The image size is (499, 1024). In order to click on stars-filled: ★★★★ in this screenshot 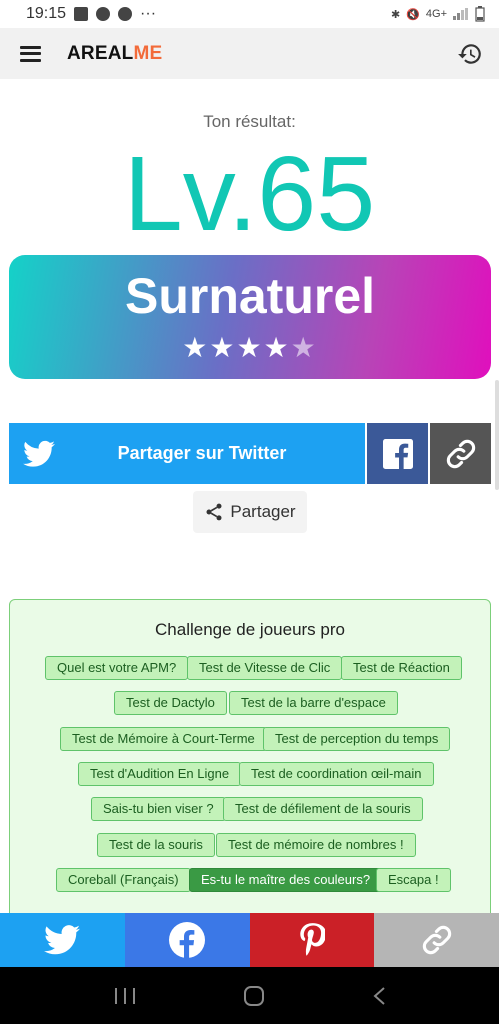, I will do `click(236, 347)`.